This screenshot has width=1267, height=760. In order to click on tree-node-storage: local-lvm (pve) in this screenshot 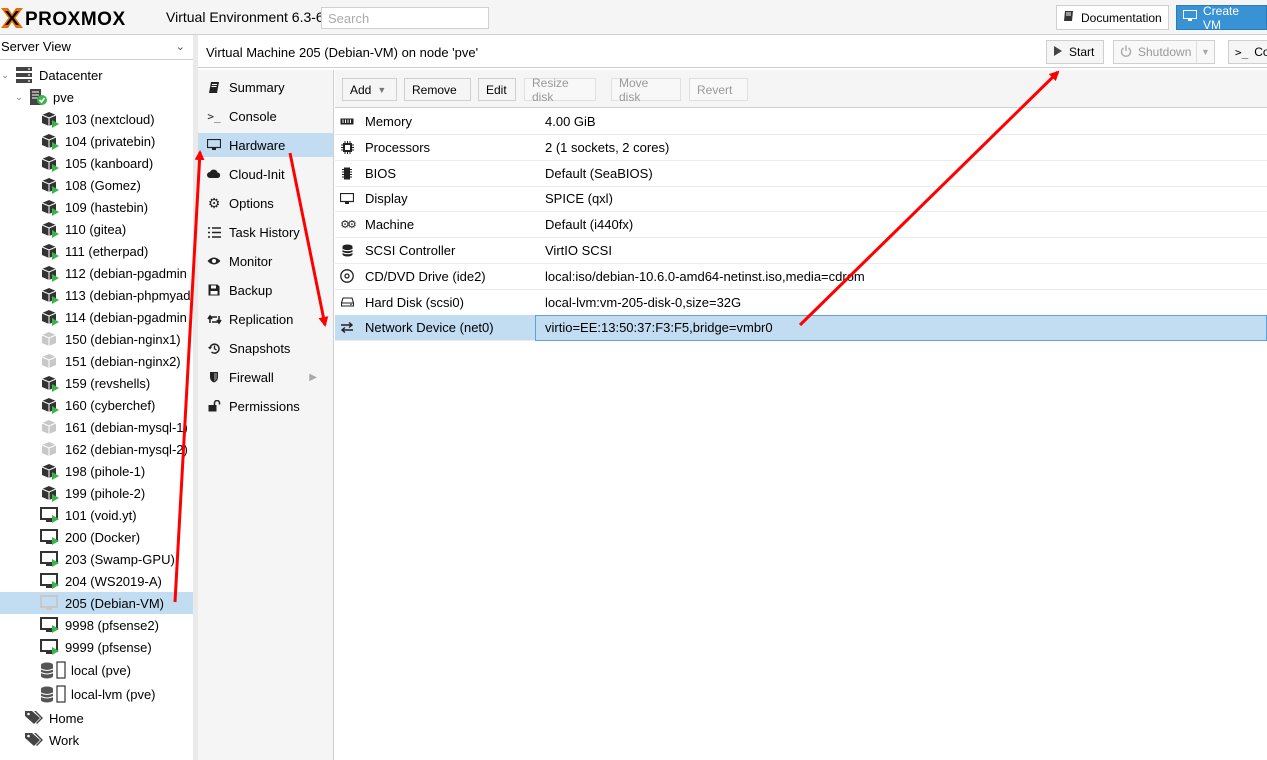, I will do `click(96, 694)`.